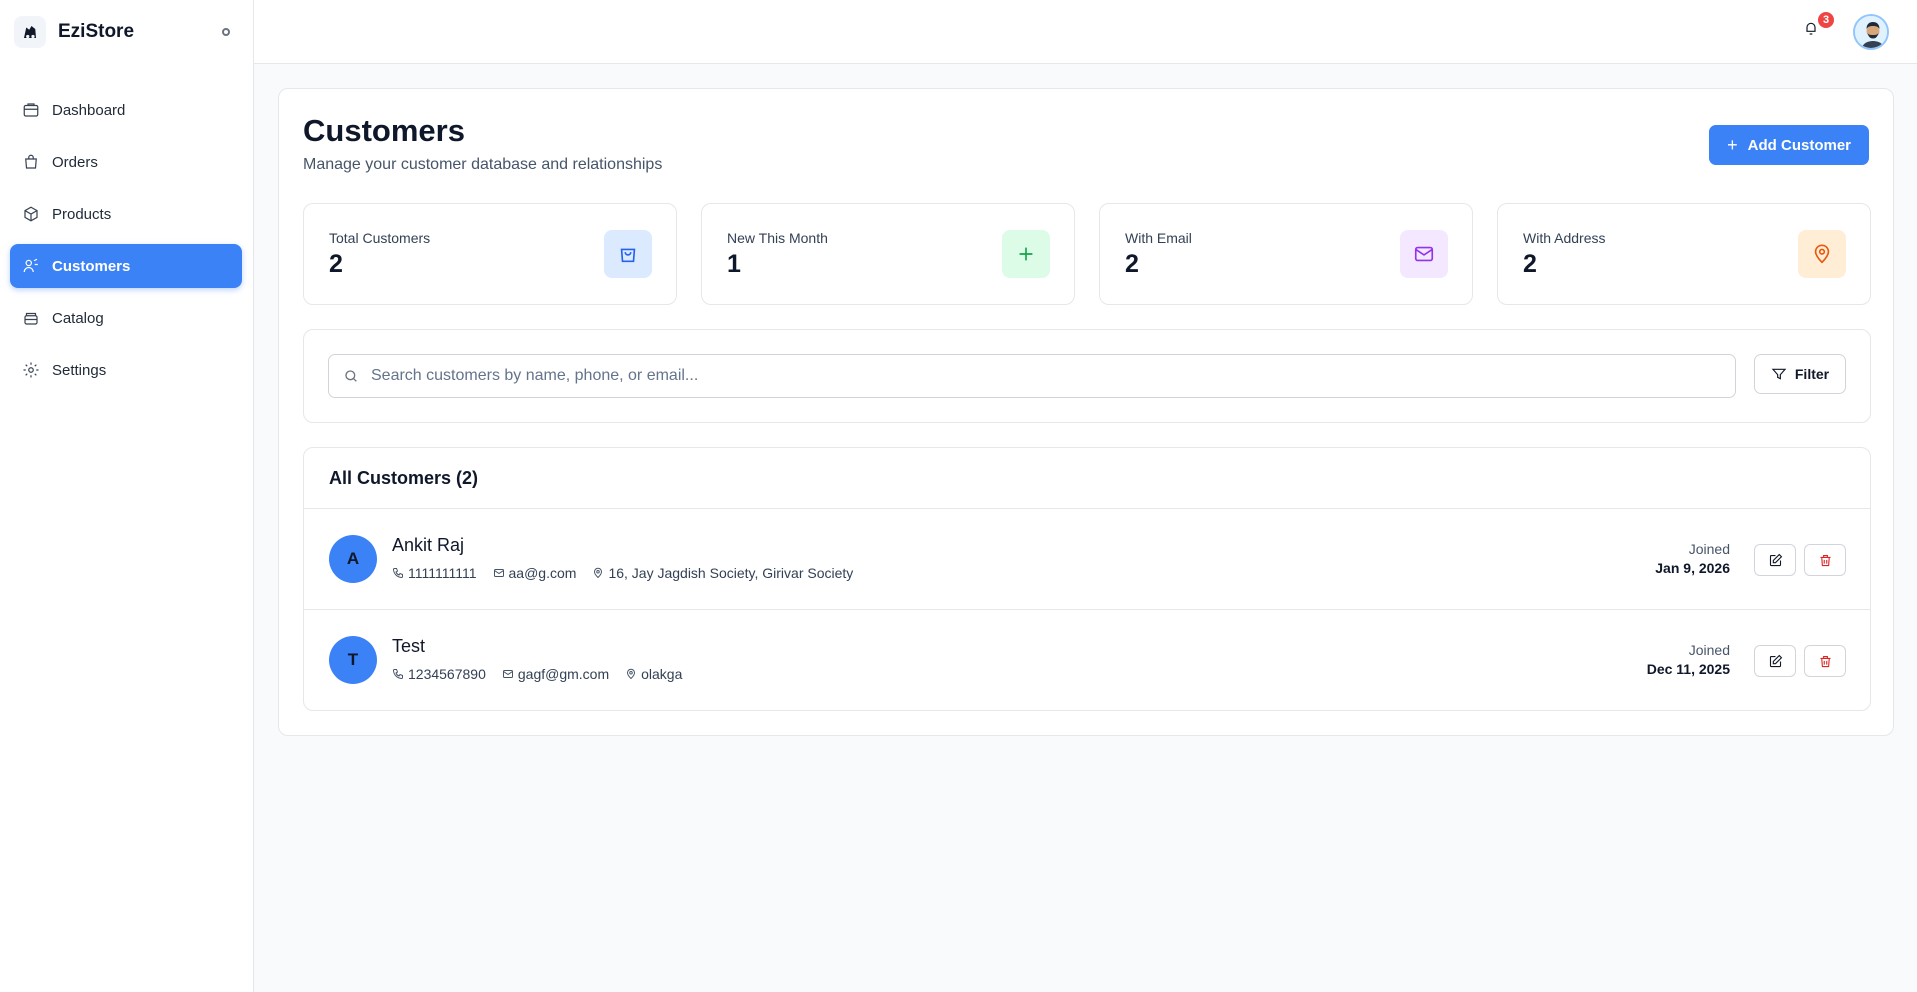 Image resolution: width=1917 pixels, height=992 pixels. I want to click on joined-date: Dec 11, 2025, so click(1688, 669).